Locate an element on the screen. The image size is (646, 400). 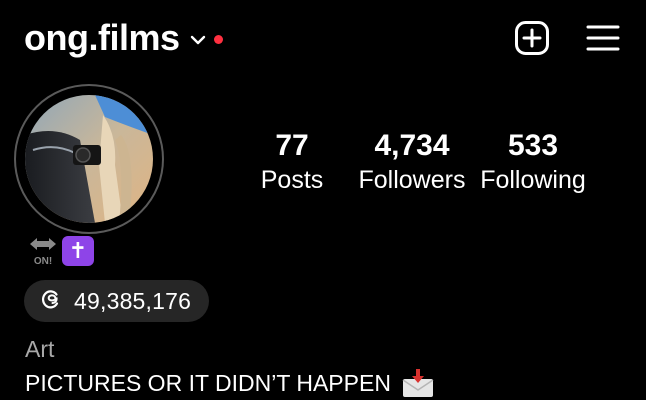
threads-icon is located at coordinates (51, 301).